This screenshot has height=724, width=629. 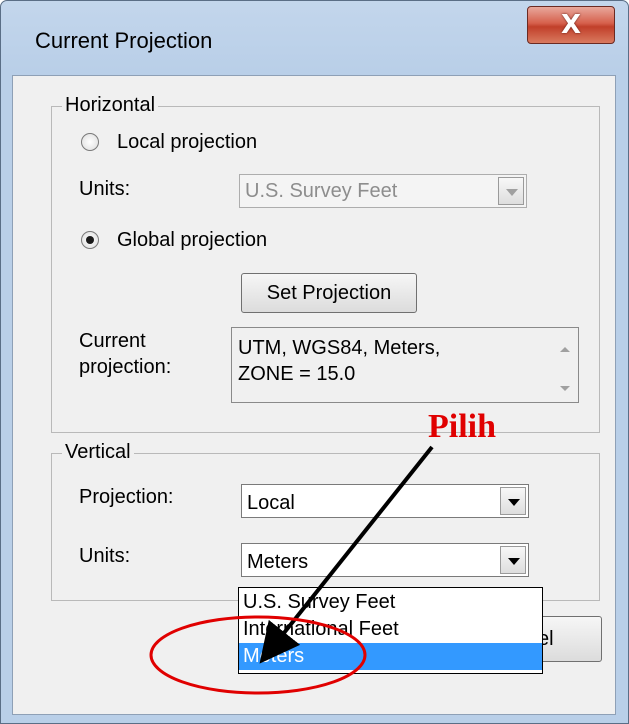 I want to click on vertical-units-select: Meters, so click(x=385, y=560).